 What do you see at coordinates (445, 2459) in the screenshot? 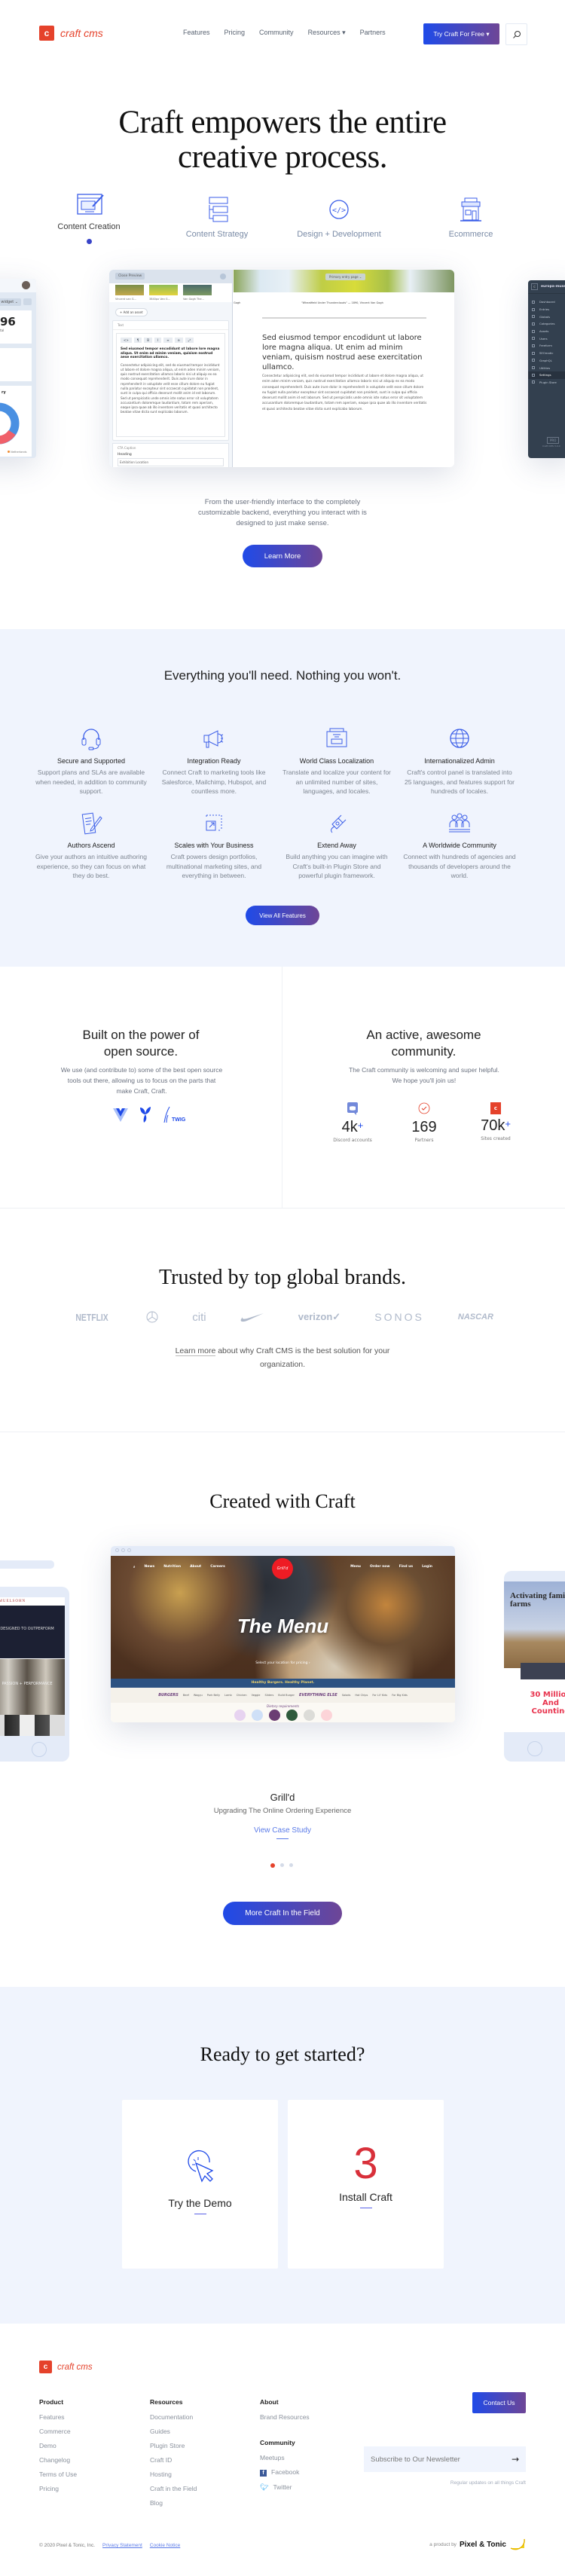
I see `newsletter-input: Subscribe to Our Newsletter →` at bounding box center [445, 2459].